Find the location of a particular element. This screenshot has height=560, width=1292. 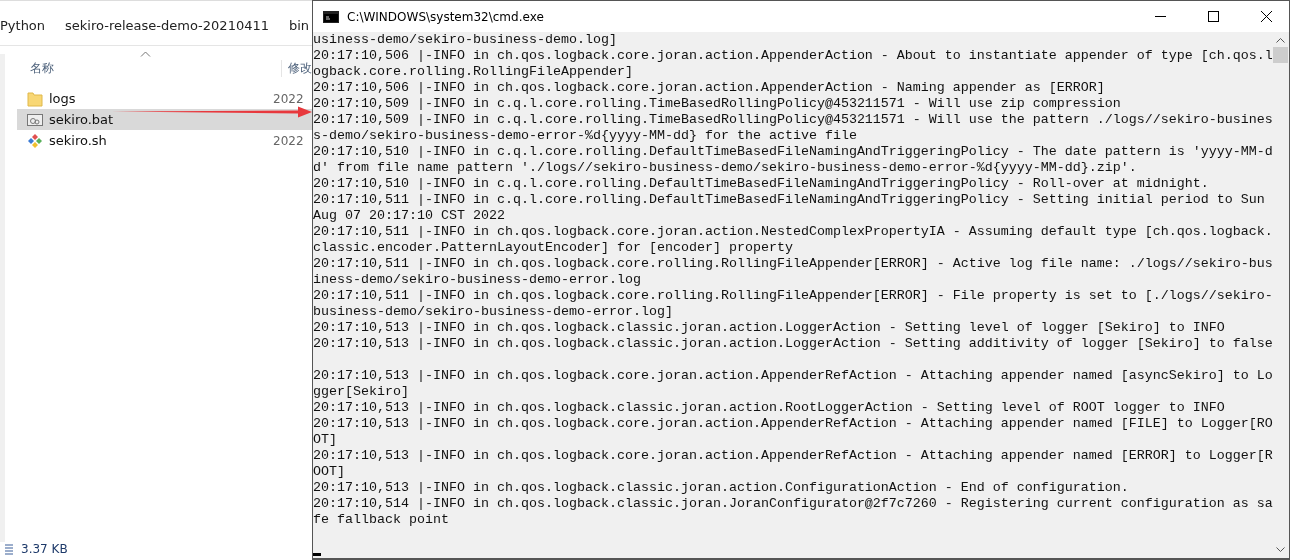

console-line: OOT] is located at coordinates (329, 472).